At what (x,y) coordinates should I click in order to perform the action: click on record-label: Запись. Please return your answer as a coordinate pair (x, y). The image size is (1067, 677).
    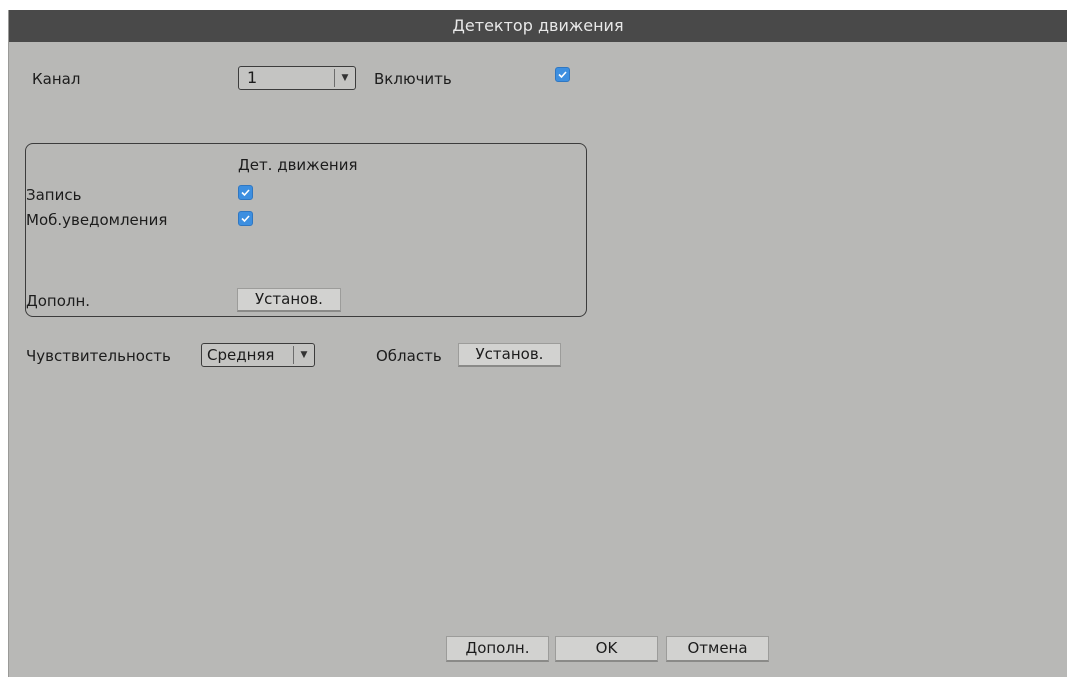
    Looking at the image, I should click on (54, 195).